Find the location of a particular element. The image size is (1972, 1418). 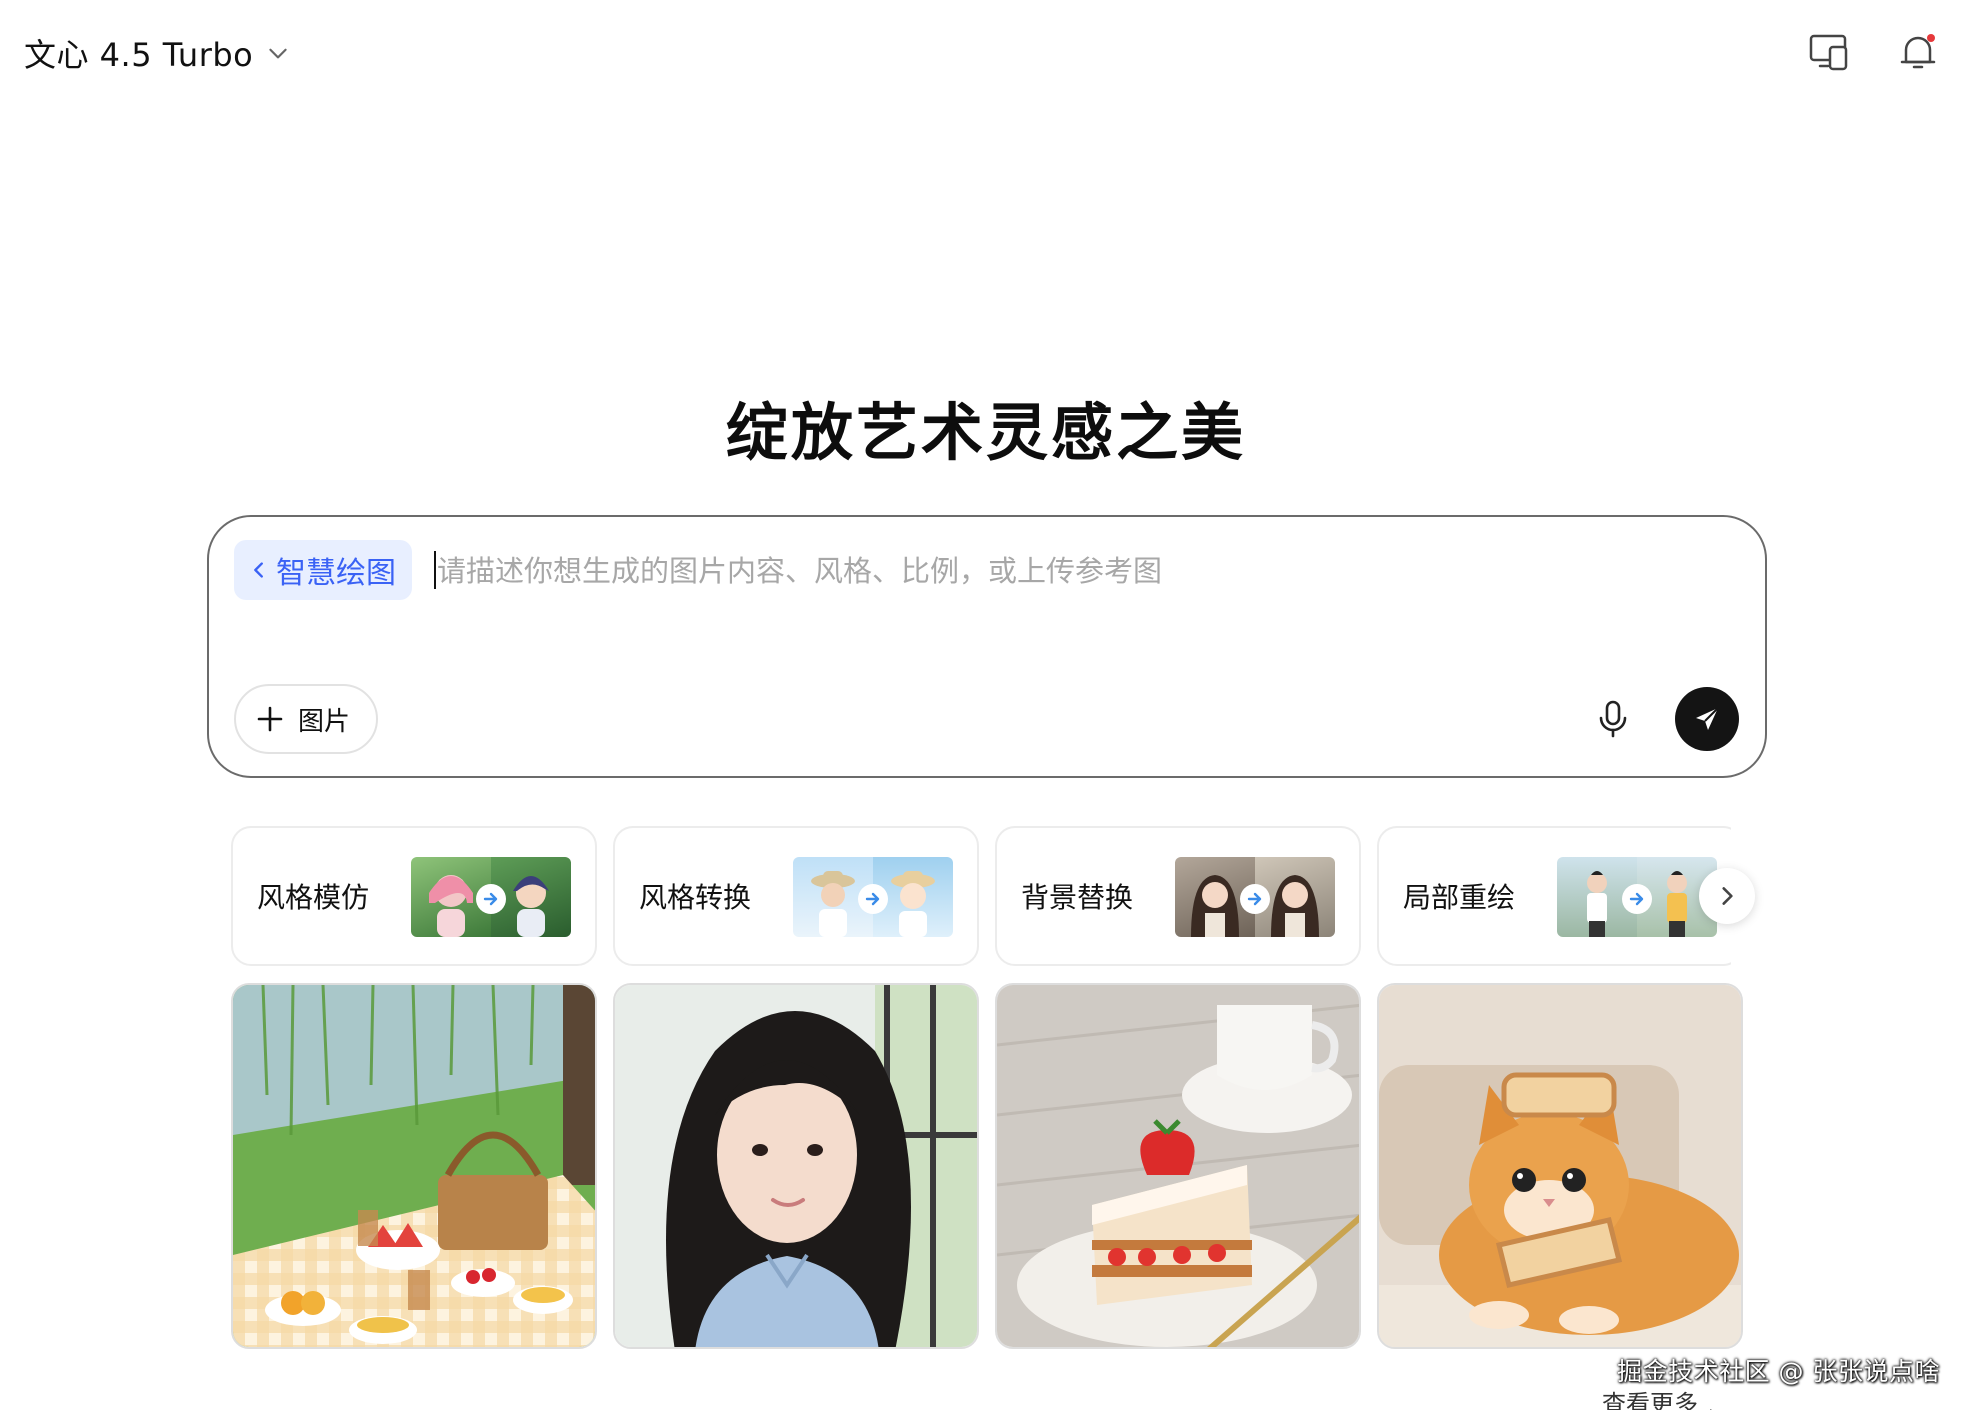

gallery-item-portrait is located at coordinates (796, 1166).